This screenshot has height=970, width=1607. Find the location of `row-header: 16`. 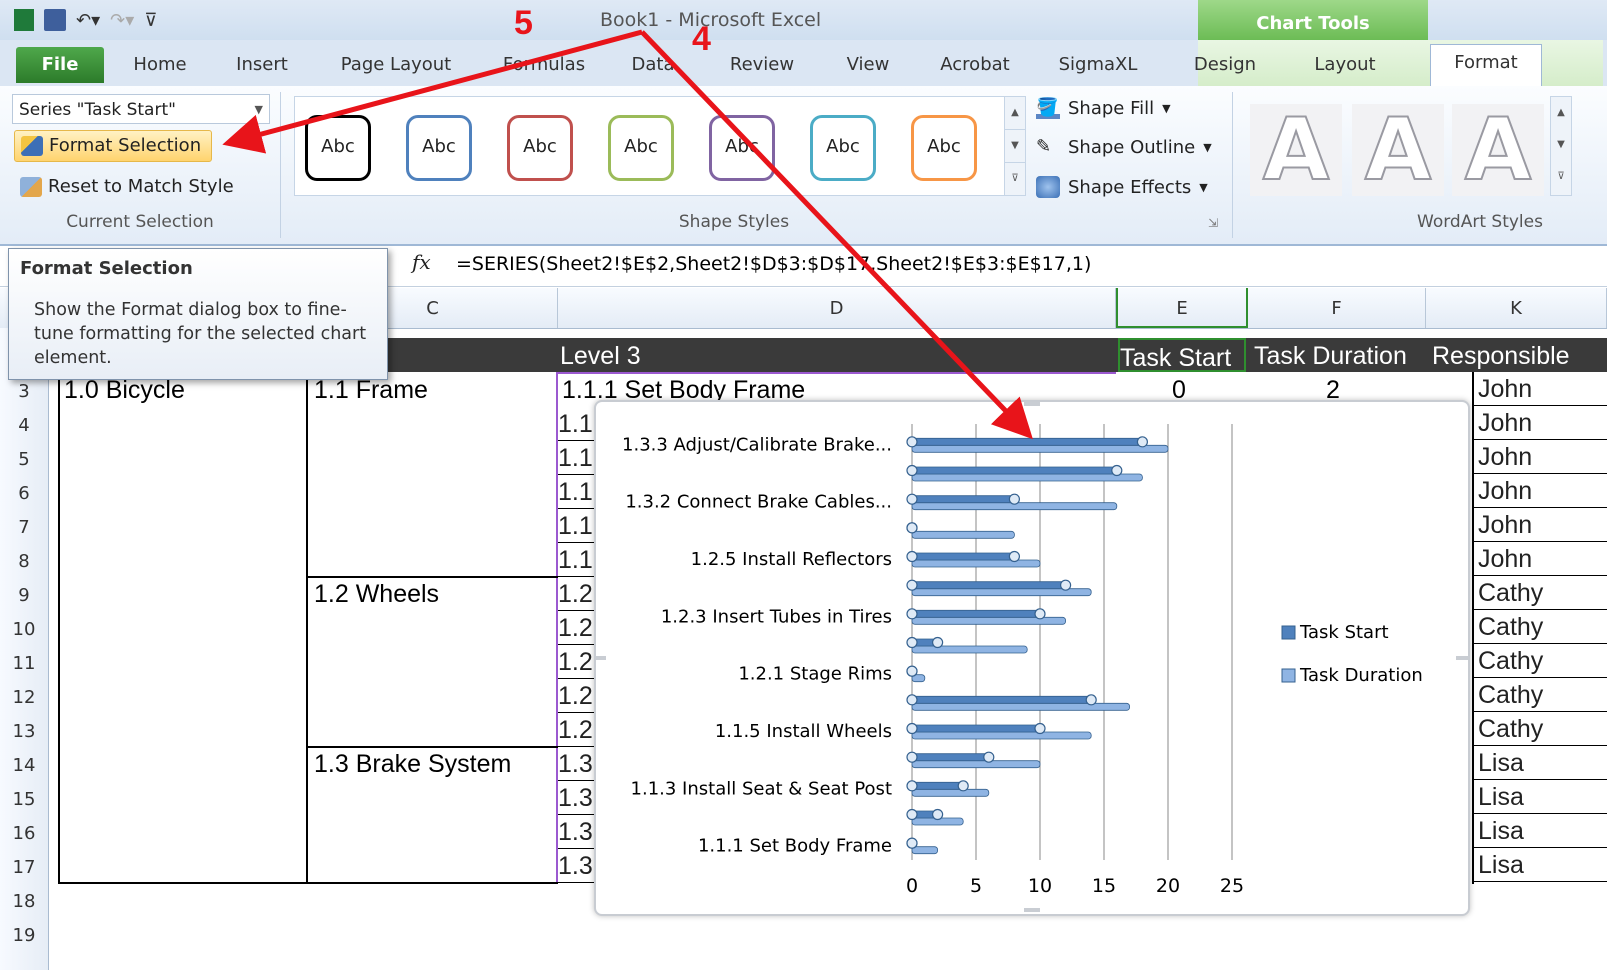

row-header: 16 is located at coordinates (24, 831).